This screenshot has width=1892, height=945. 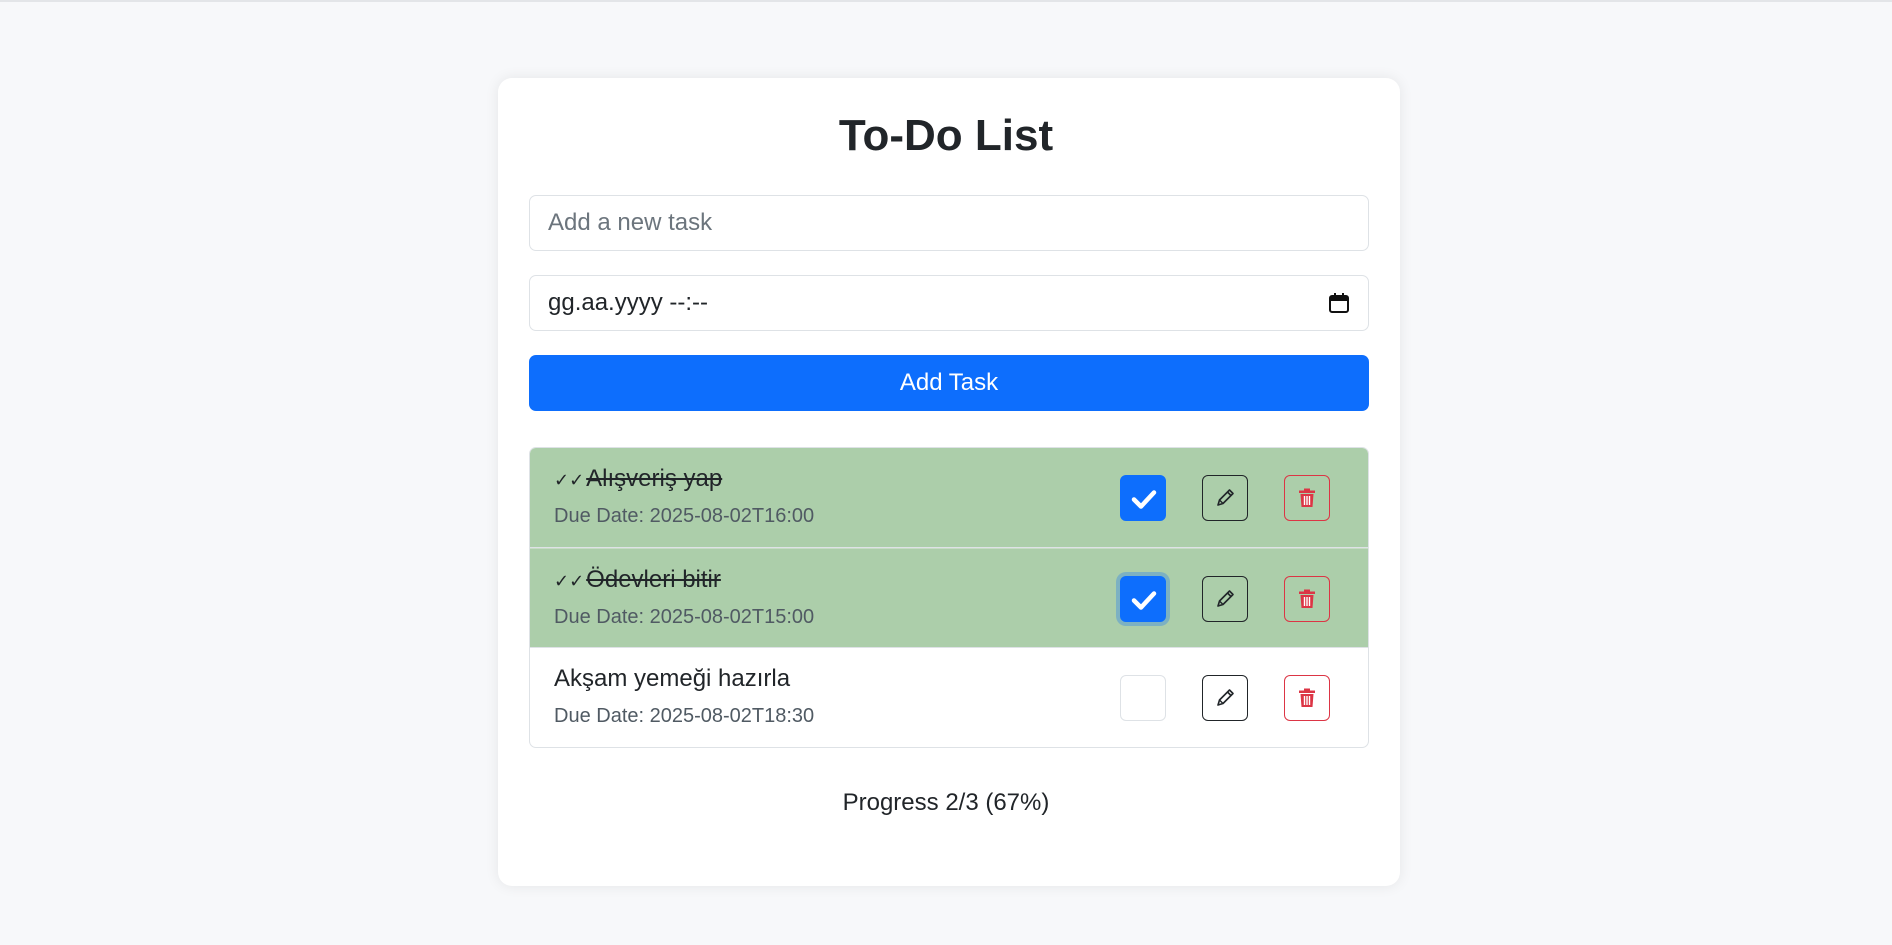 What do you see at coordinates (628, 302) in the screenshot?
I see `due-date-value: gg.aa.yyyy --:--` at bounding box center [628, 302].